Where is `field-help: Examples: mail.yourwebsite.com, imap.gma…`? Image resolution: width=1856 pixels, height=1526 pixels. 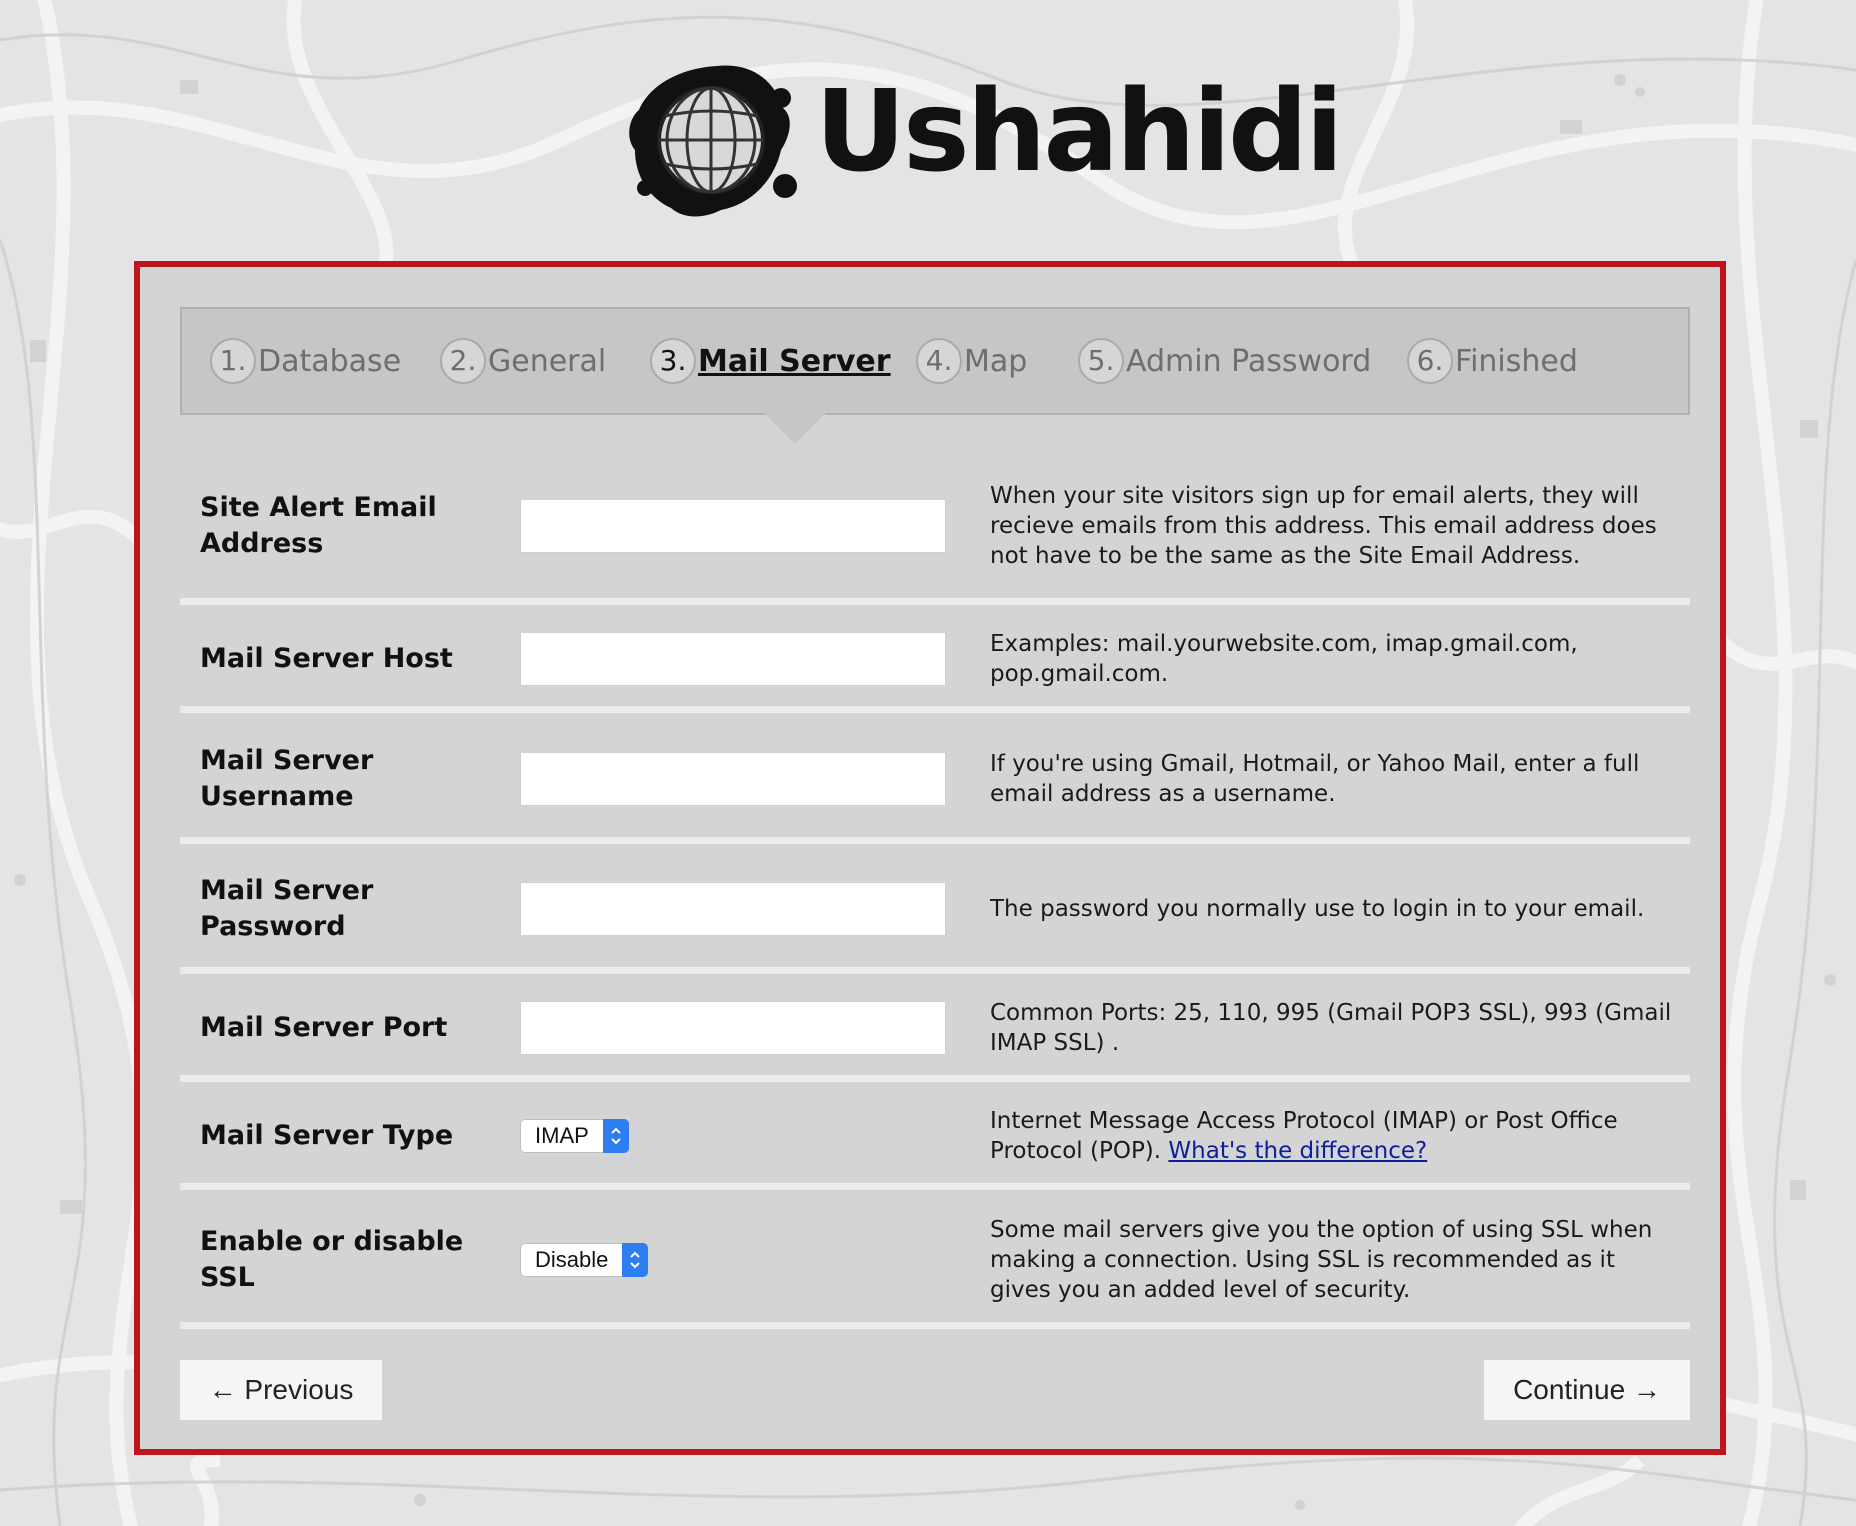
field-help: Examples: mail.yourwebsite.com, imap.gma… is located at coordinates (1284, 659).